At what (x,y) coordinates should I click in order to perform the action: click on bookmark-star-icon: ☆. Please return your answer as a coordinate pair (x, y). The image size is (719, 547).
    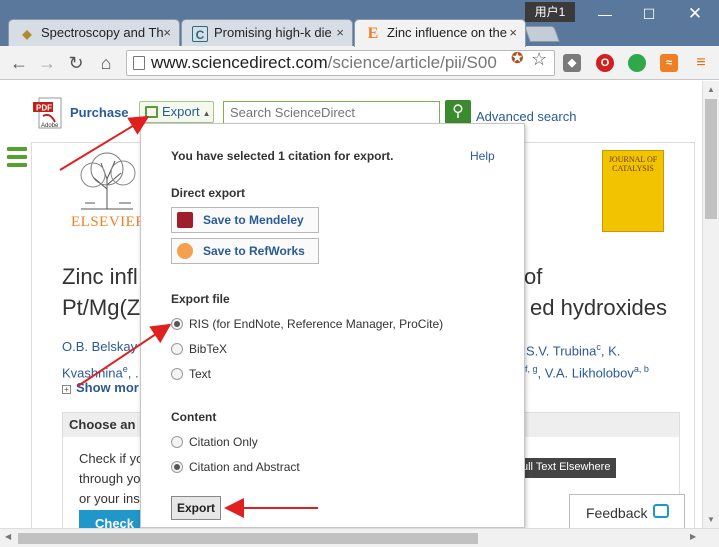
    Looking at the image, I should click on (539, 59).